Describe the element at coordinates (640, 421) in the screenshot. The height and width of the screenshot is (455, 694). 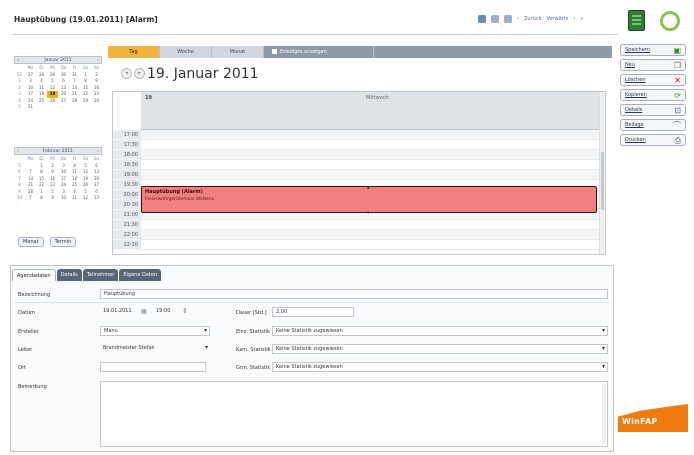
I see `logo-text: WinFAP` at that location.